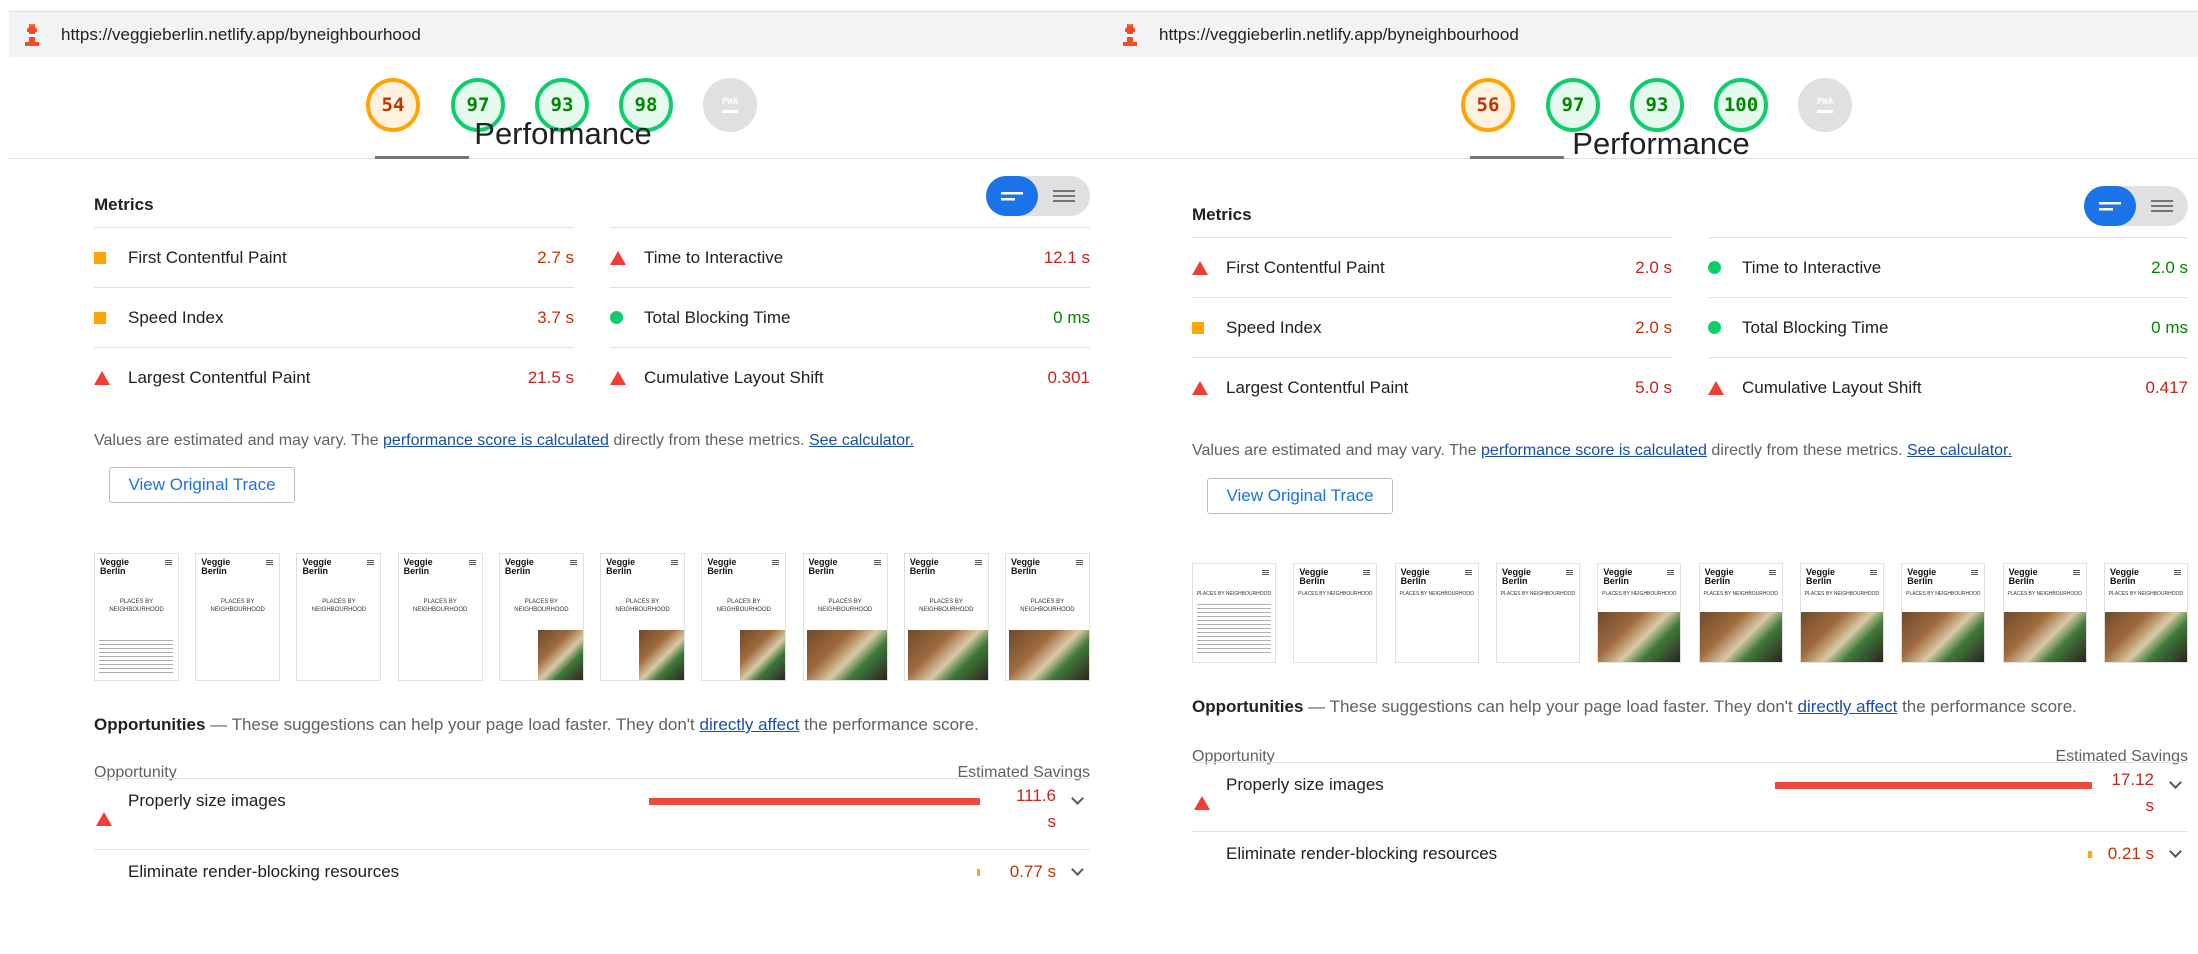  I want to click on metric-value: 2.0 s, so click(1653, 267).